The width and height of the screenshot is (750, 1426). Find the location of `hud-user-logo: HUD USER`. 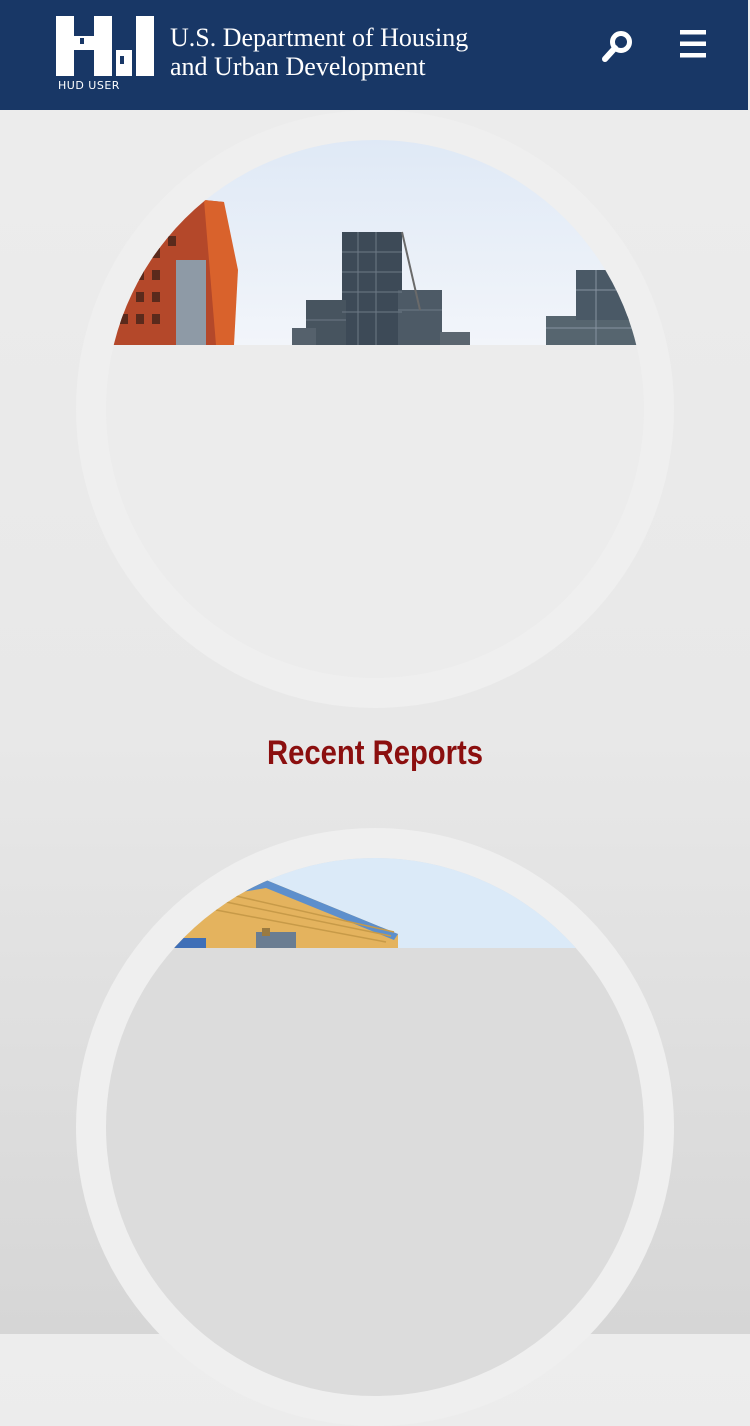

hud-user-logo: HUD USER is located at coordinates (105, 55).